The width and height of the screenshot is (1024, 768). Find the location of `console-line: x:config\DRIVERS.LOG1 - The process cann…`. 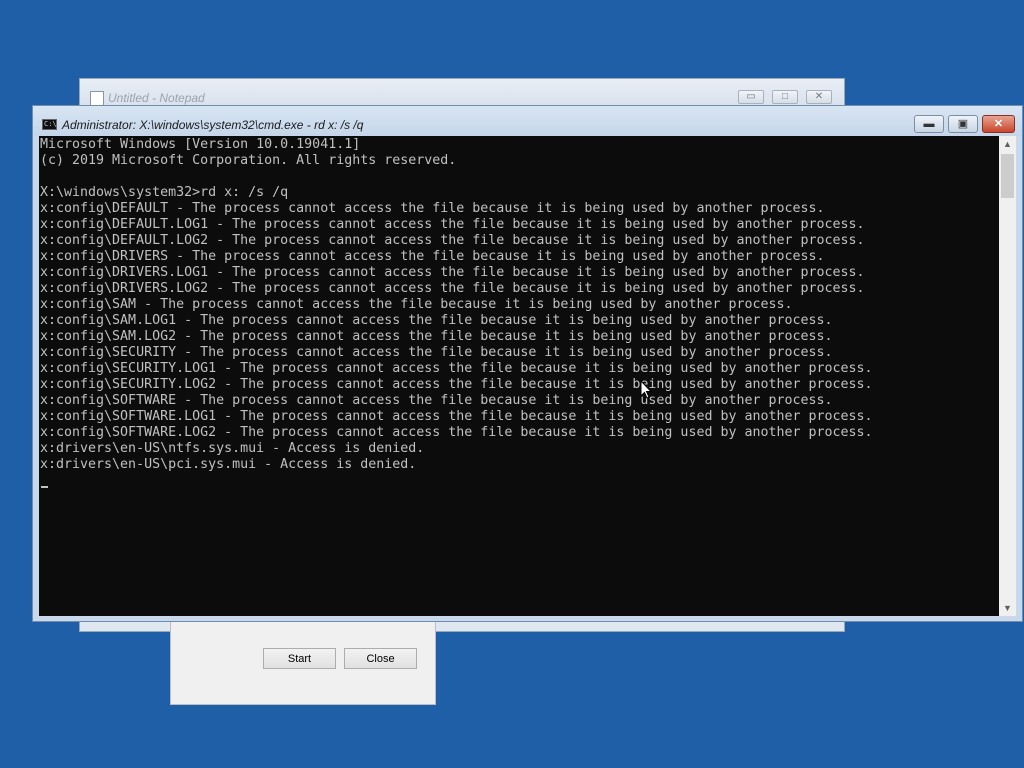

console-line: x:config\DRIVERS.LOG1 - The process cann… is located at coordinates (452, 272).